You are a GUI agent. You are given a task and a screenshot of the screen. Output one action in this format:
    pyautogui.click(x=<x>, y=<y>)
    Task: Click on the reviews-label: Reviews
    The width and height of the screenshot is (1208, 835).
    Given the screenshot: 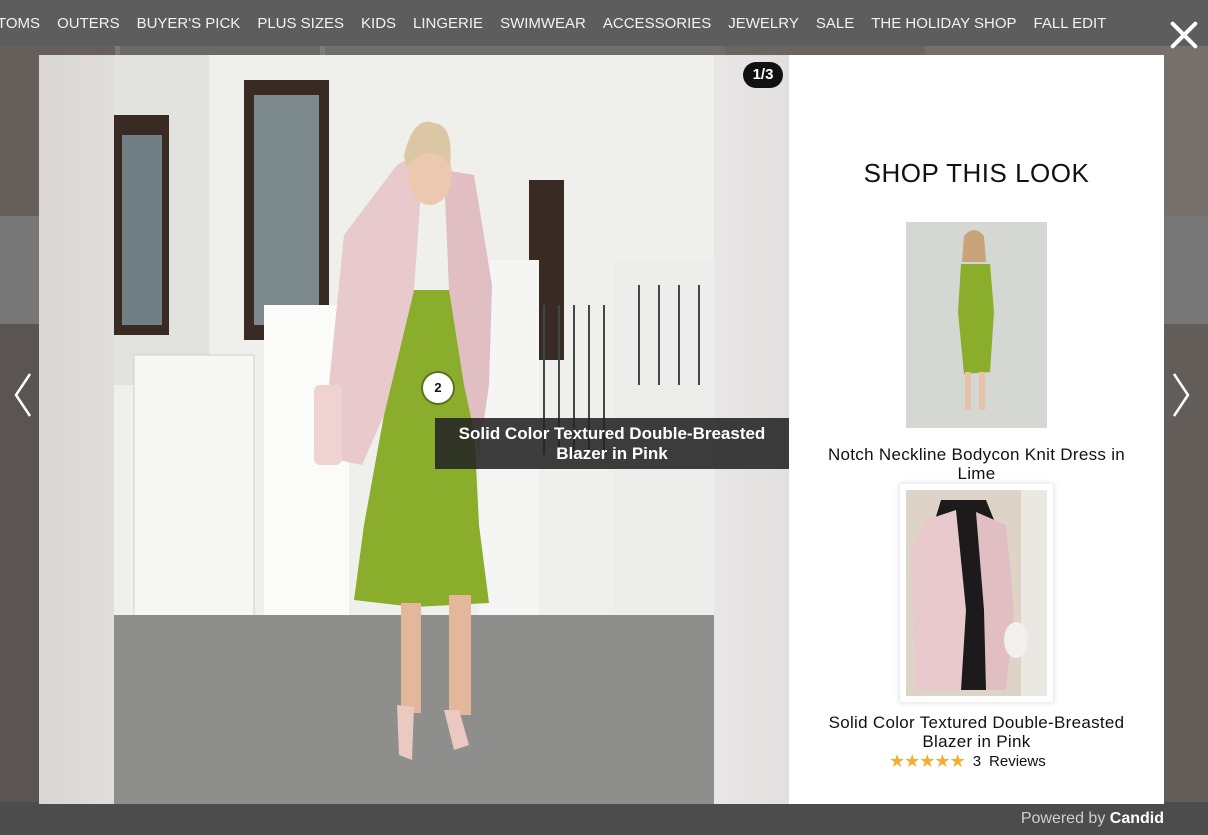 What is the action you would take?
    pyautogui.click(x=1017, y=761)
    